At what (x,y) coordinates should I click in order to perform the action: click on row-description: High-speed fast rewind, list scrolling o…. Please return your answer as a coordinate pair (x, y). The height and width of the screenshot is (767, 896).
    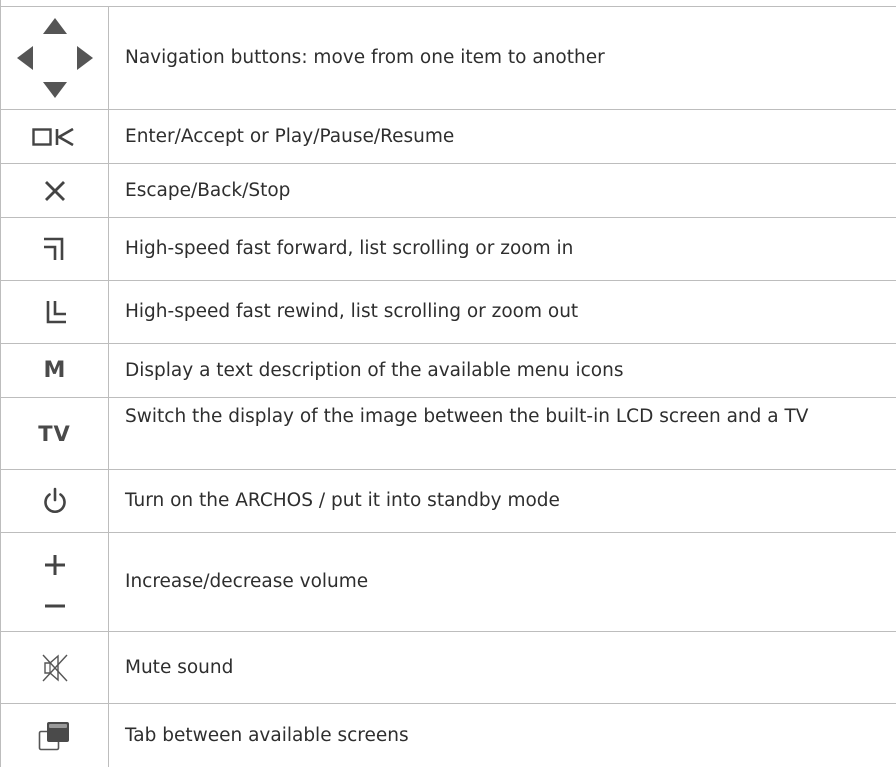
    Looking at the image, I should click on (352, 311).